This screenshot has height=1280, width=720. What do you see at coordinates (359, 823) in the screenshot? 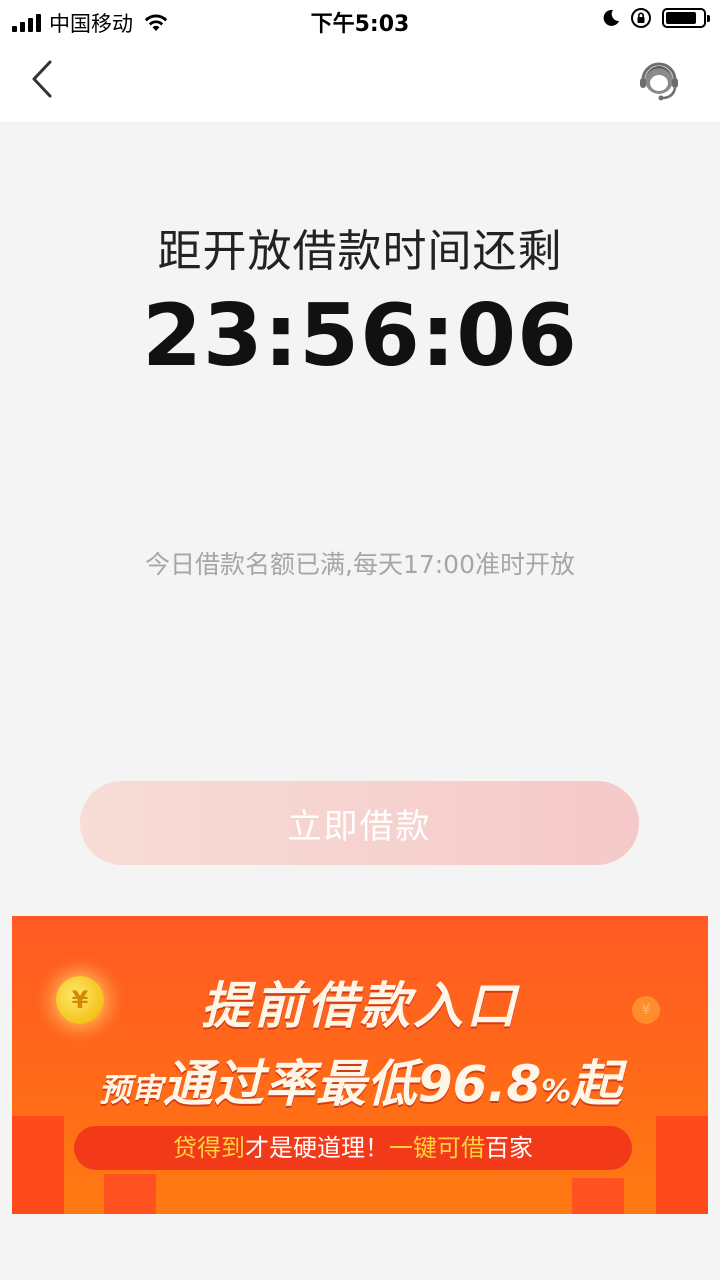
I see `borrow-now-button: 立即借款` at bounding box center [359, 823].